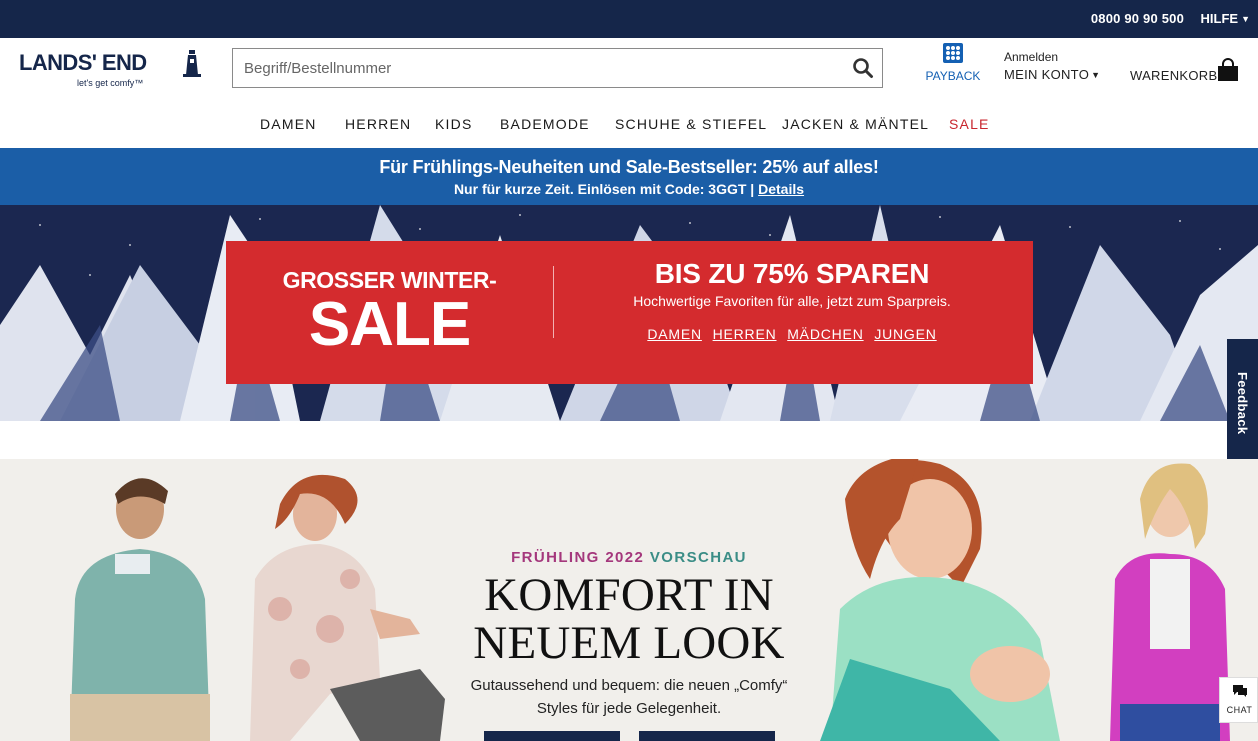 This screenshot has width=1258, height=741. Describe the element at coordinates (745, 334) in the screenshot. I see `sale-link-herren: HERREN` at that location.